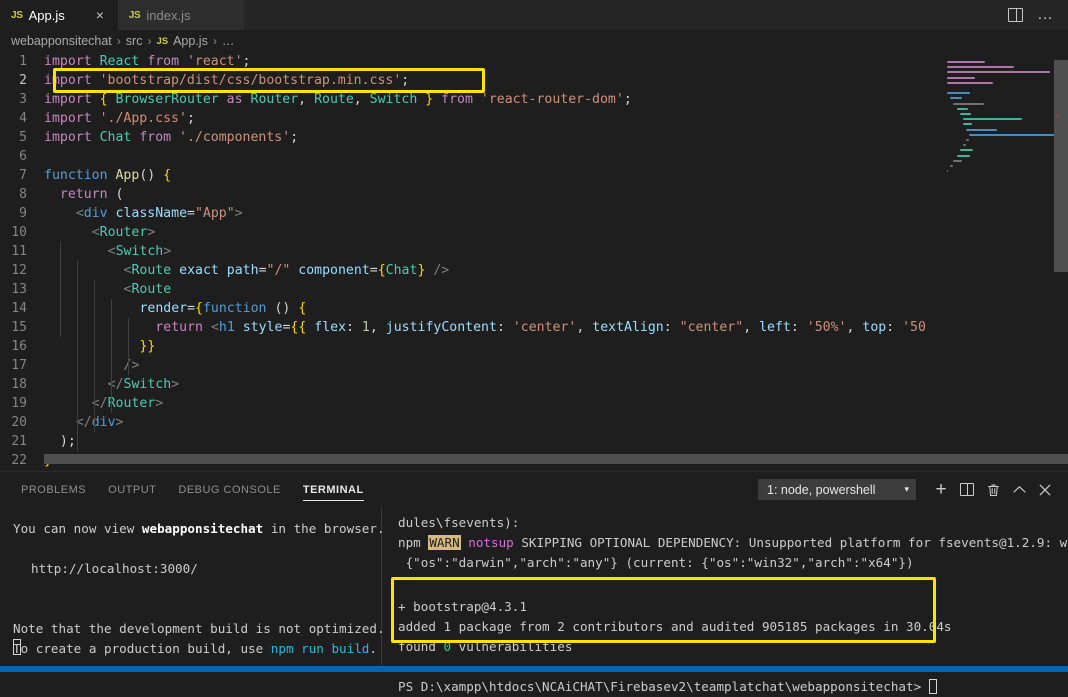  I want to click on close-panel-icon, so click(1045, 490).